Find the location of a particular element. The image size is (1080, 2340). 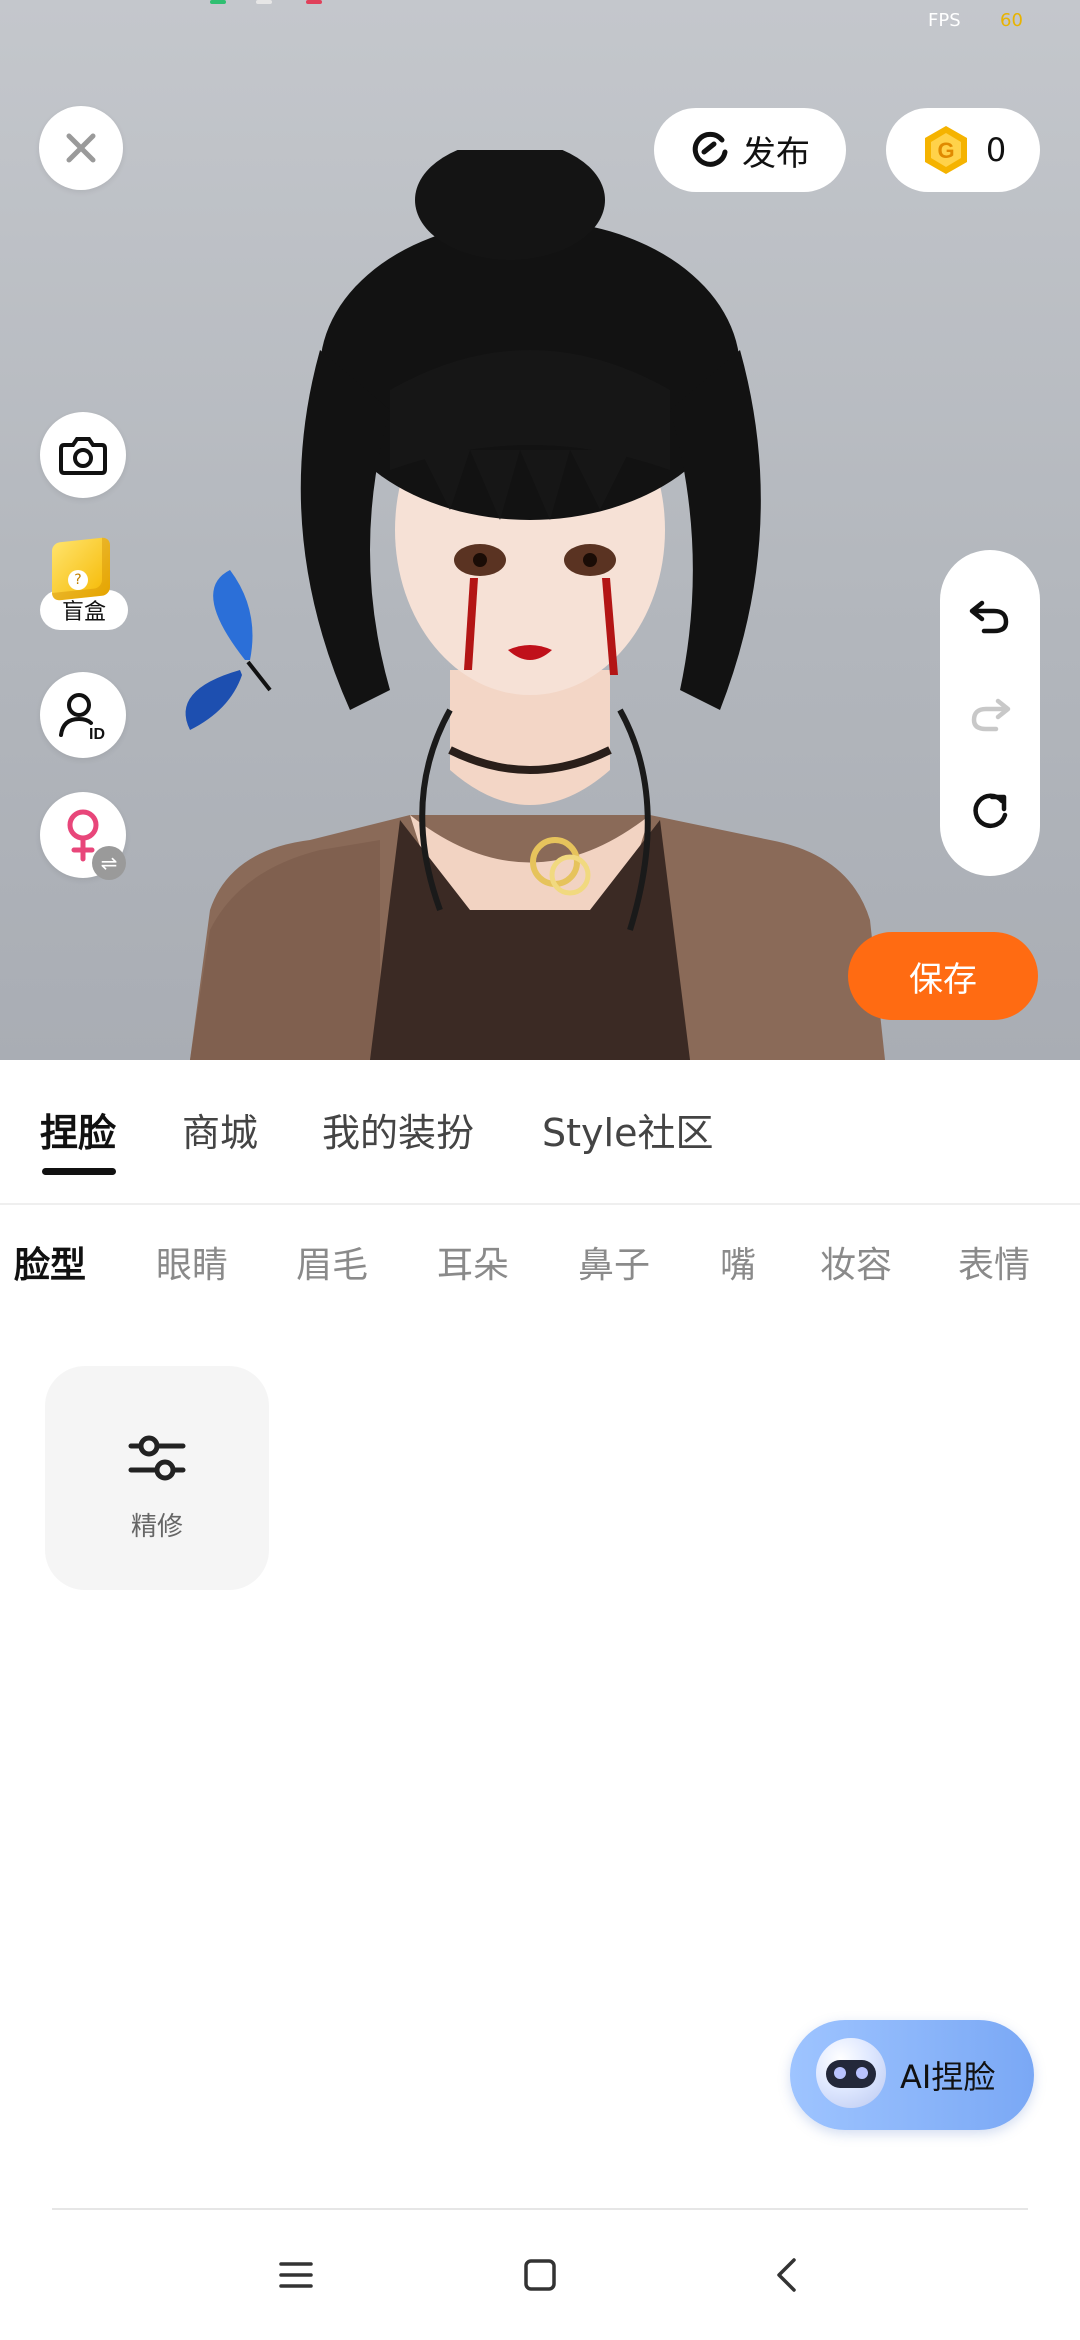

svg-text: G is located at coordinates (945, 150).